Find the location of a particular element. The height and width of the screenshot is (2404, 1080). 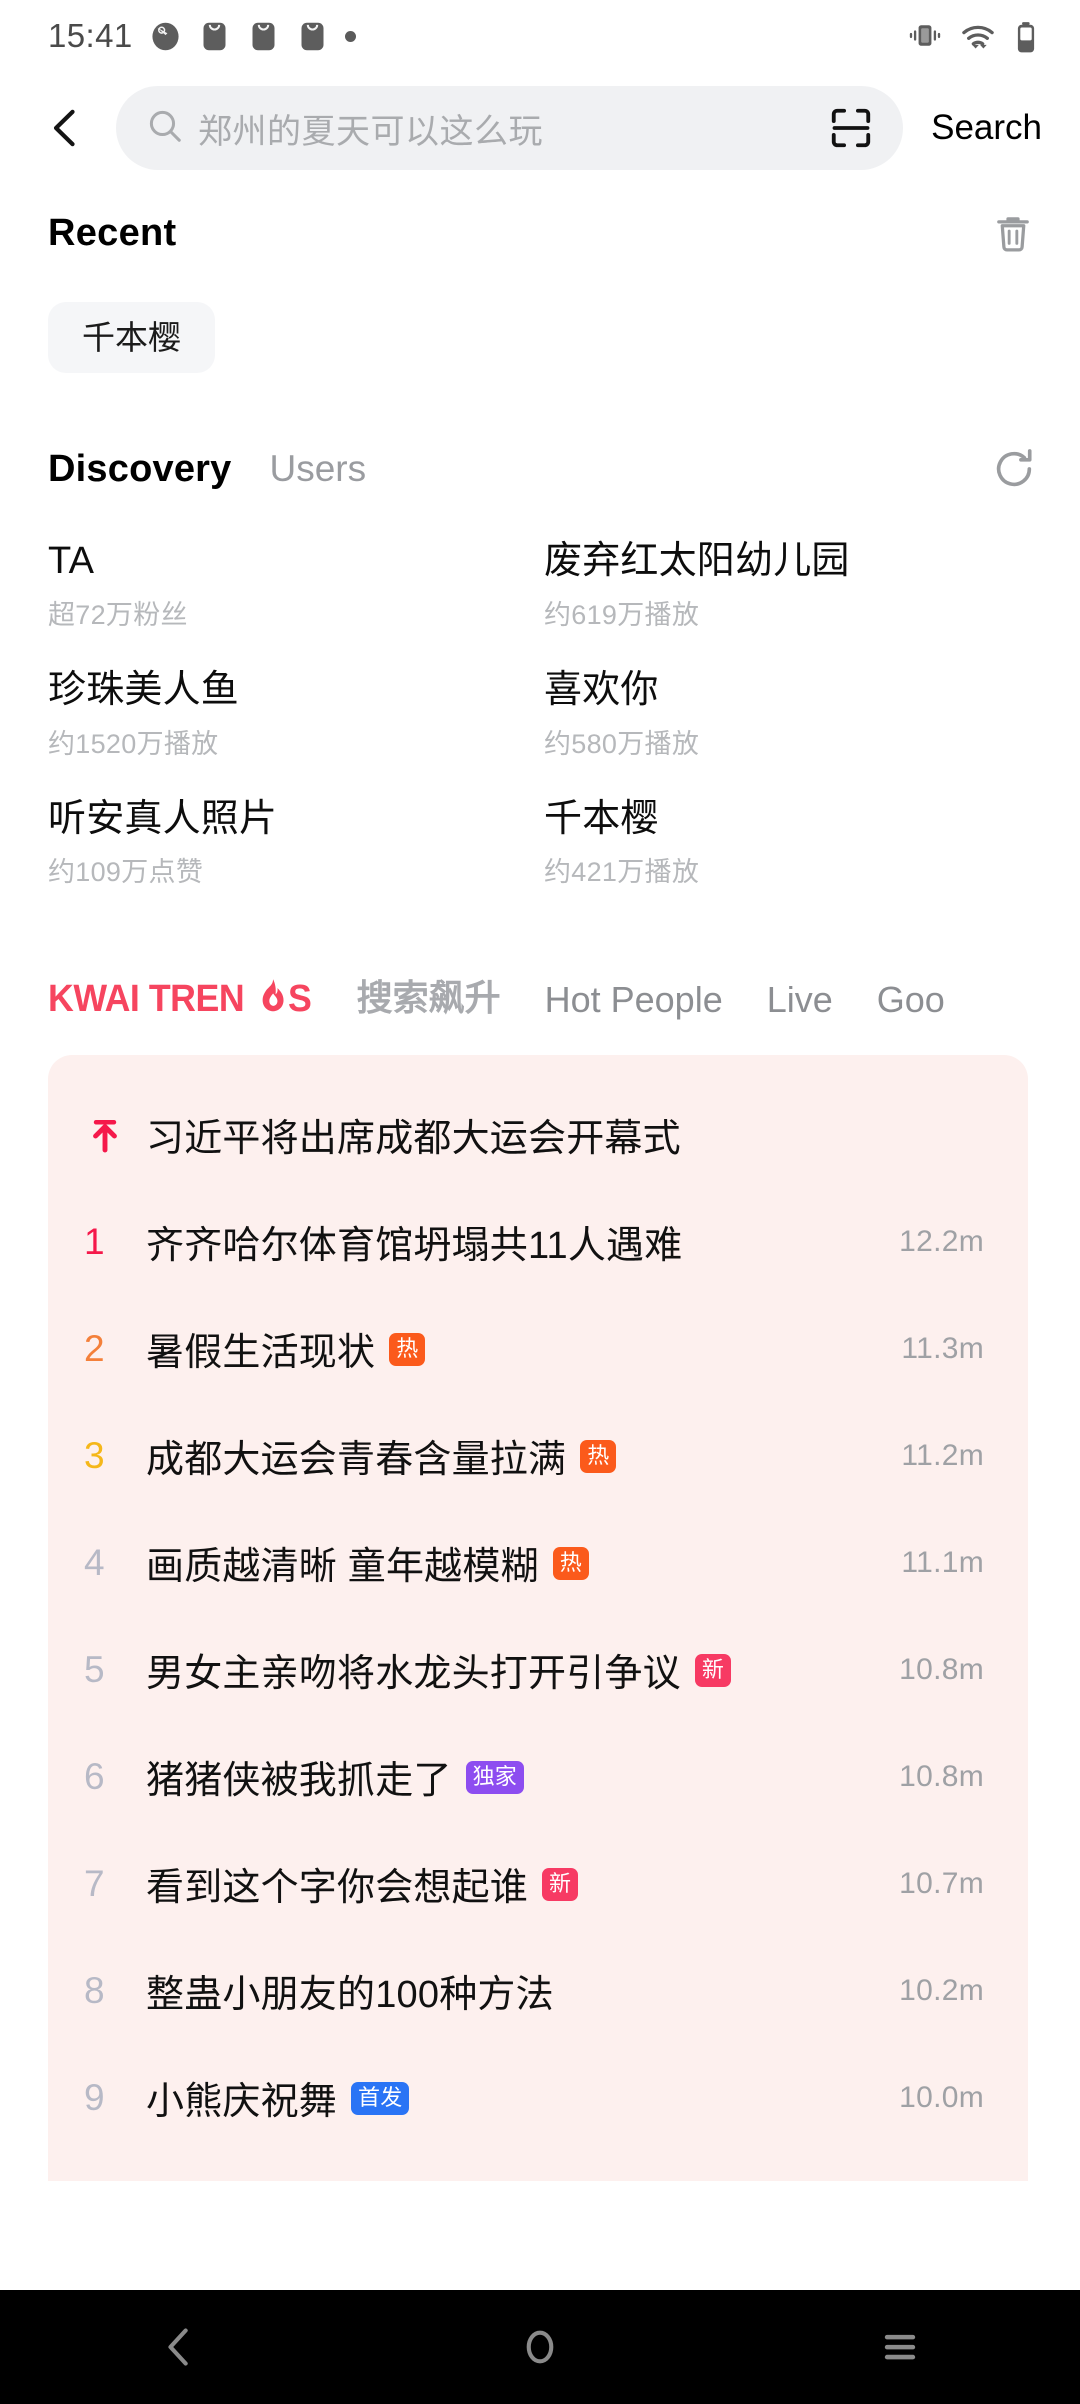

back-button is located at coordinates (66, 128).